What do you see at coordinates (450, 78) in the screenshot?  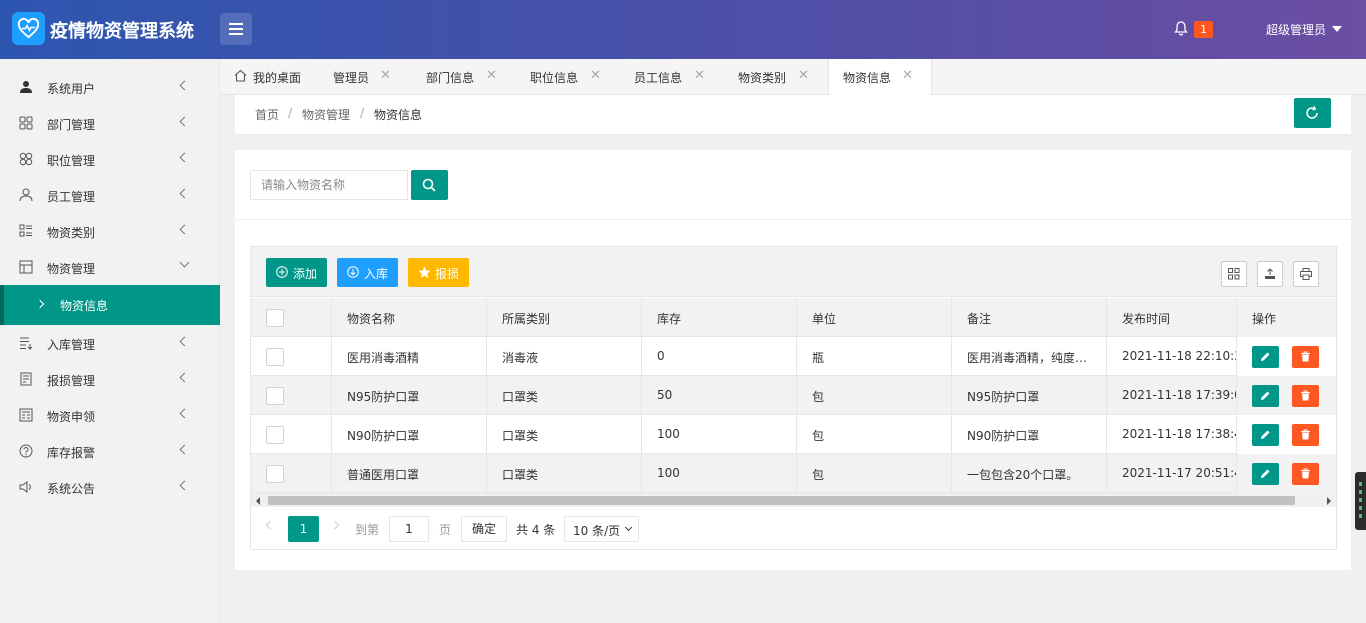 I see `tab-label: 部门信息` at bounding box center [450, 78].